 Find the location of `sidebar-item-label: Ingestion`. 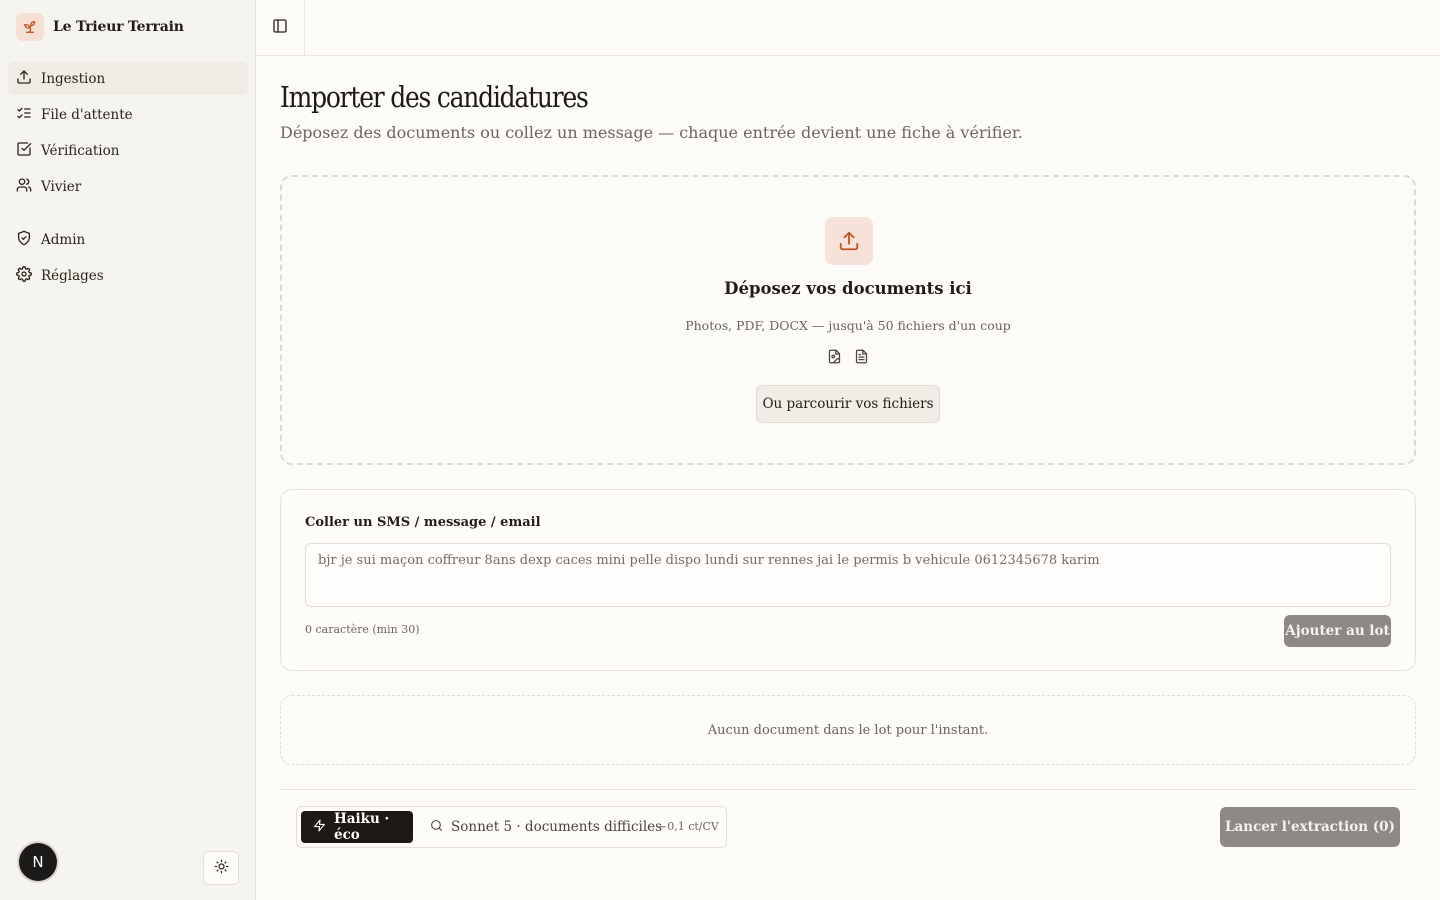

sidebar-item-label: Ingestion is located at coordinates (73, 78).